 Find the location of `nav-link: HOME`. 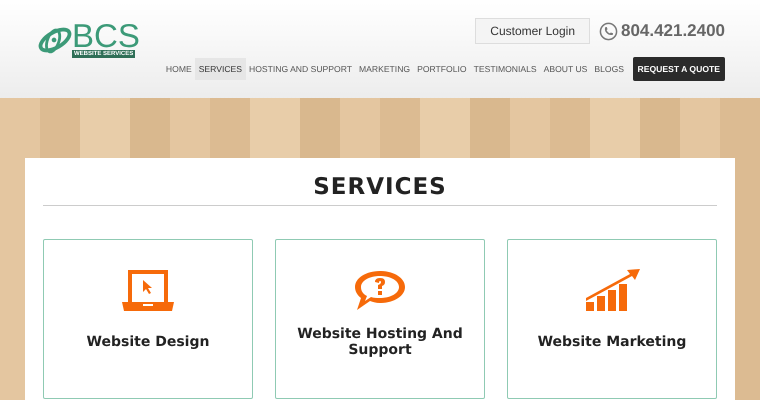

nav-link: HOME is located at coordinates (179, 69).